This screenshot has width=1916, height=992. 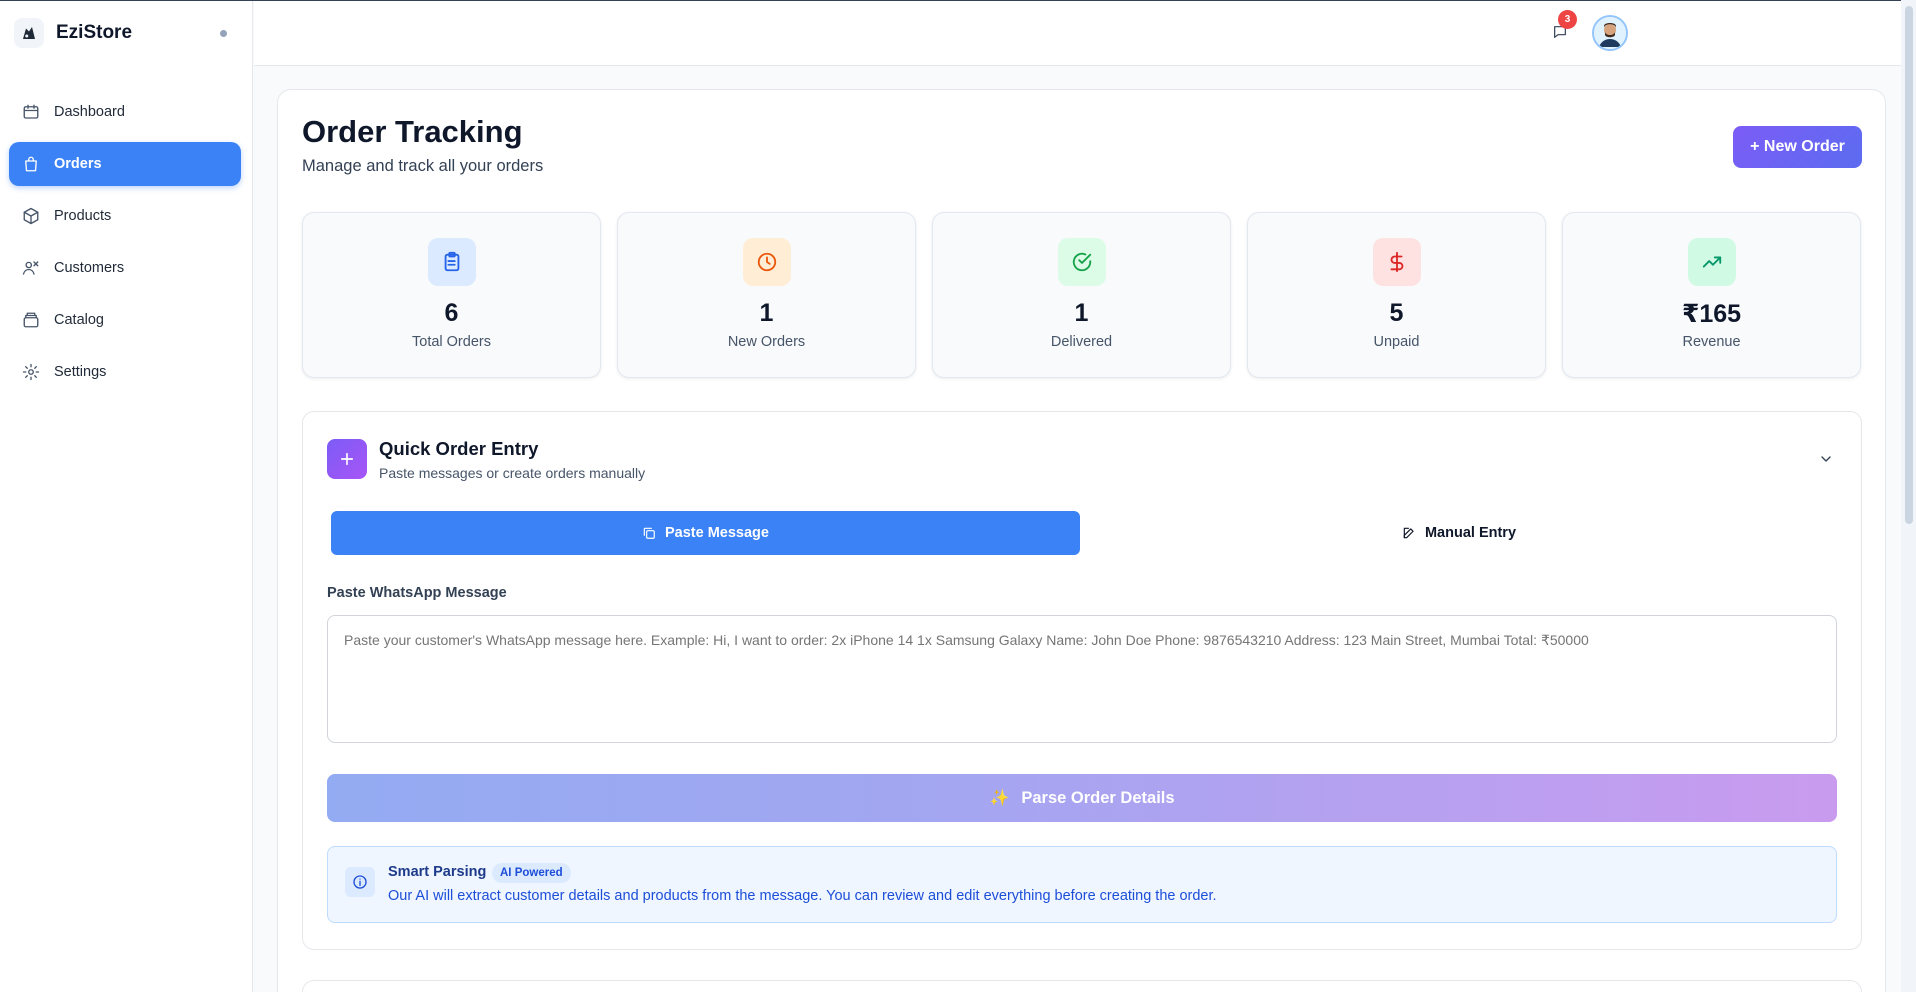 What do you see at coordinates (1470, 533) in the screenshot?
I see `tab-label: Manual Entry` at bounding box center [1470, 533].